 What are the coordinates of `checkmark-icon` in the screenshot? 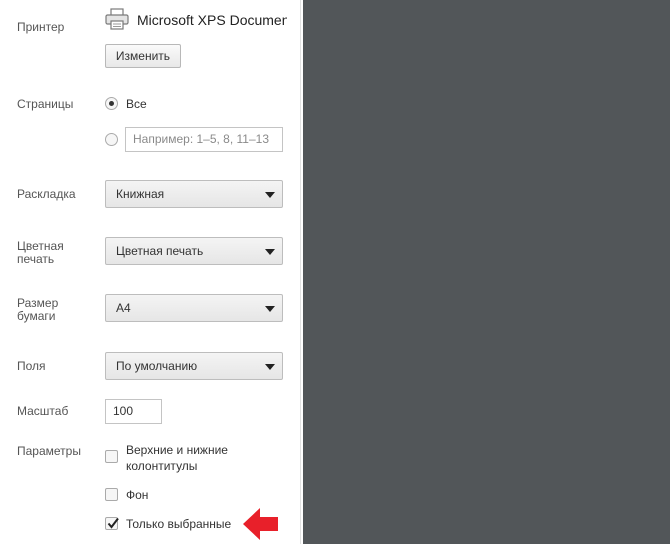 It's located at (113, 523).